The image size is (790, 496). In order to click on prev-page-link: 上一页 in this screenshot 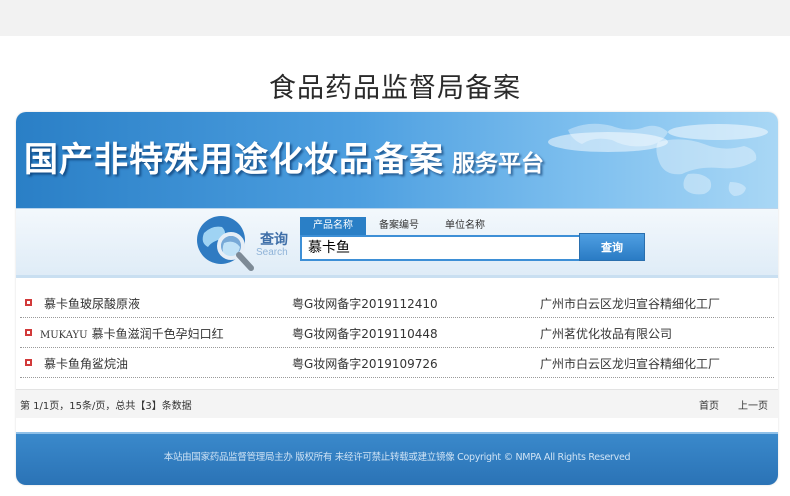, I will do `click(753, 404)`.